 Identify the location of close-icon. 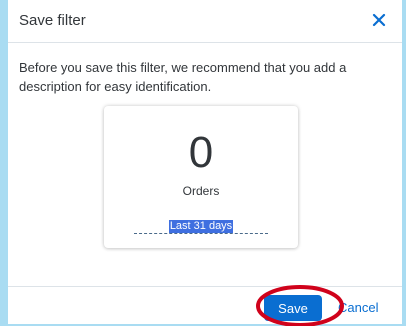
(379, 20).